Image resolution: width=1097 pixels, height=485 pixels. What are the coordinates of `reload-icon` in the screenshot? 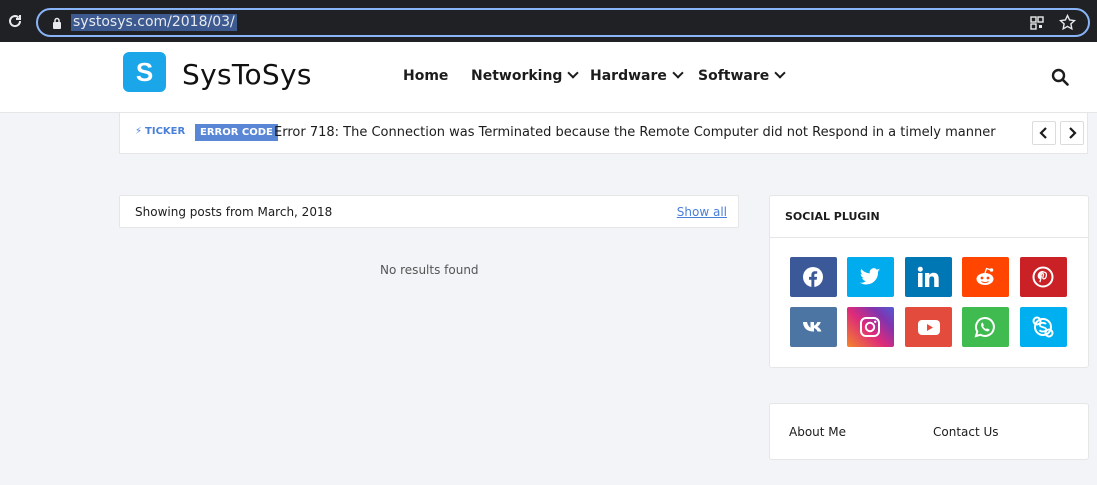 It's located at (15, 21).